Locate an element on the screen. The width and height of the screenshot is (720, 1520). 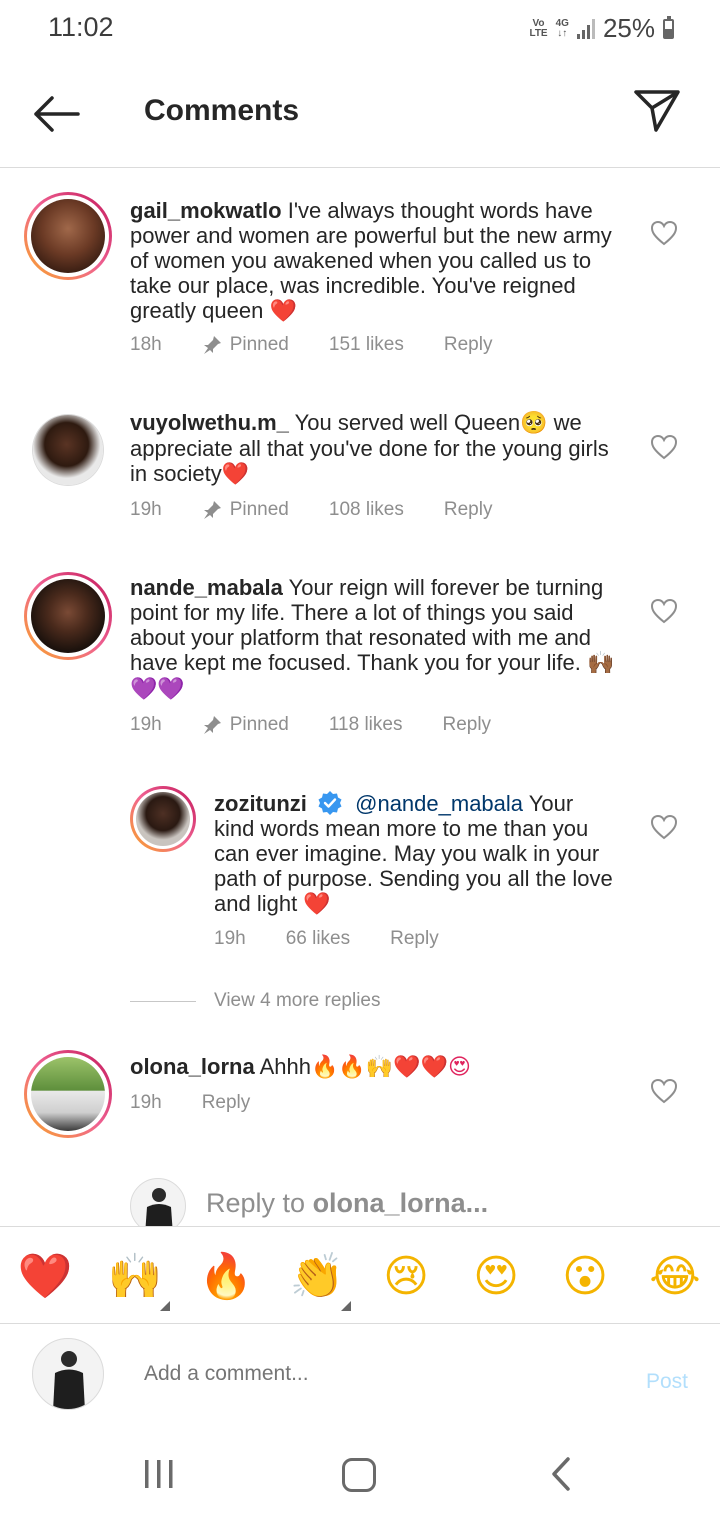
comment-meta: 19h Pinned 118 likes Reply is located at coordinates (330, 725).